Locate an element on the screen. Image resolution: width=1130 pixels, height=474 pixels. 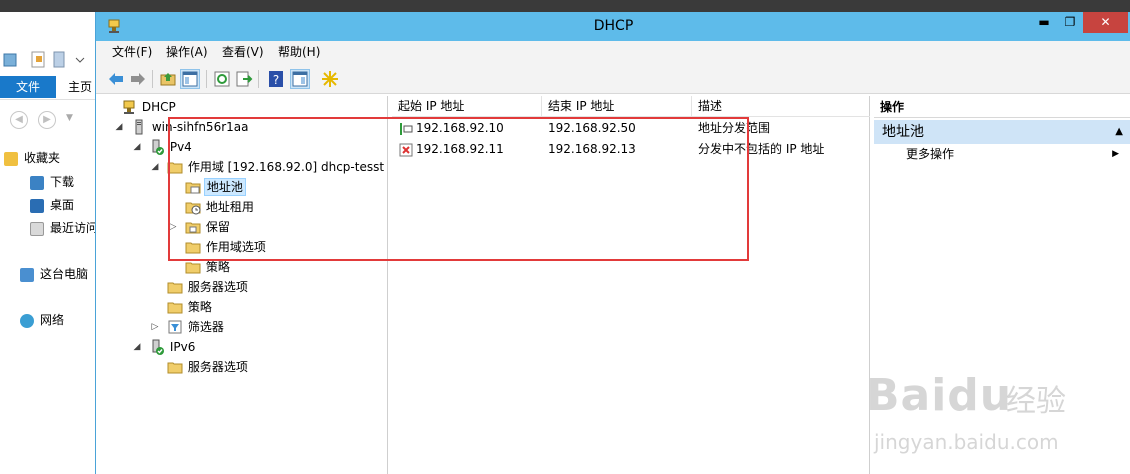
menu-bar: 文件(F) 操作(A) 查看(V) 帮助(H) is located at coordinates (613, 52).